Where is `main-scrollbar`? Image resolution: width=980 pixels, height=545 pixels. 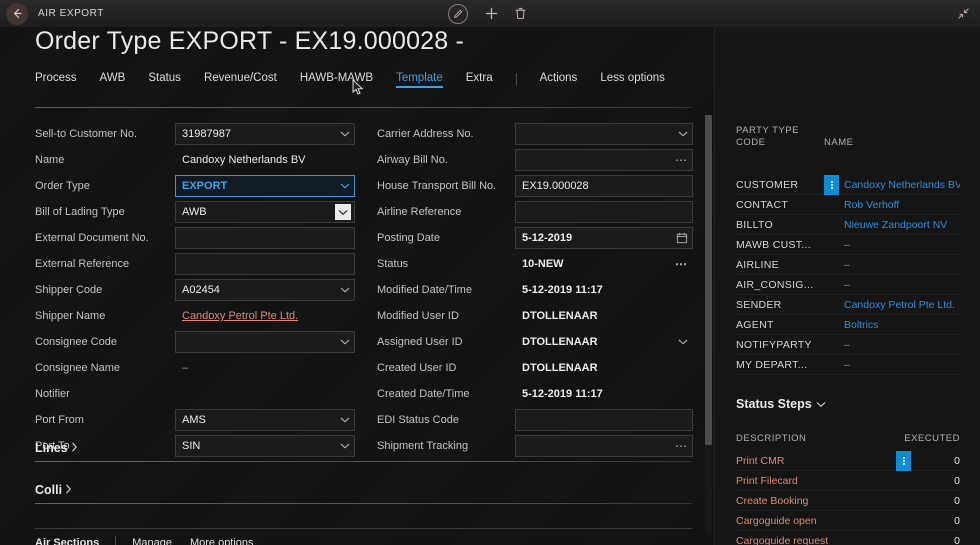 main-scrollbar is located at coordinates (708, 325).